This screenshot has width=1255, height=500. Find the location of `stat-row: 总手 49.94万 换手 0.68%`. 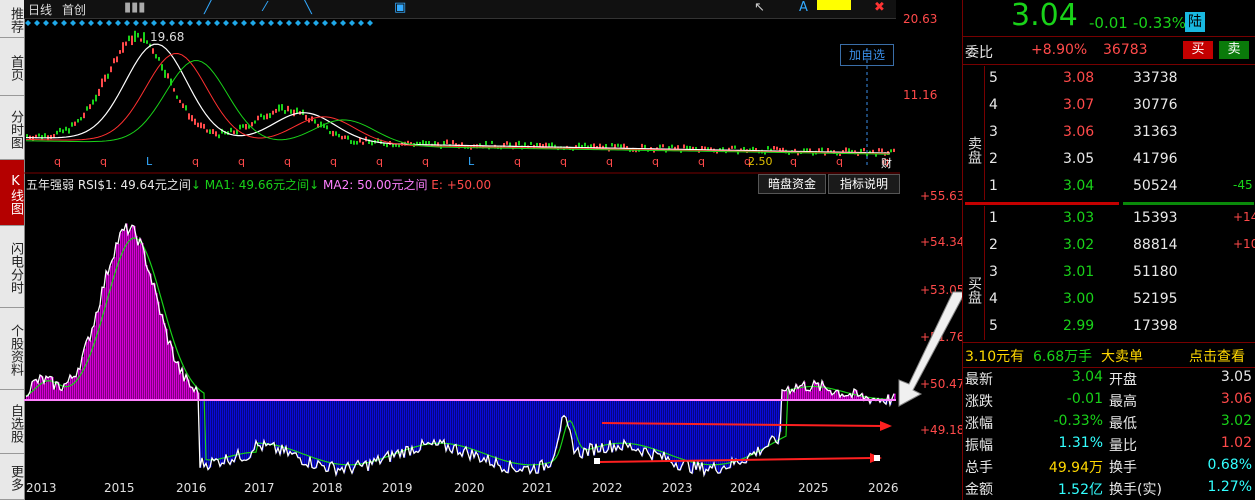

stat-row: 总手 49.94万 换手 0.68% is located at coordinates (1109, 467).